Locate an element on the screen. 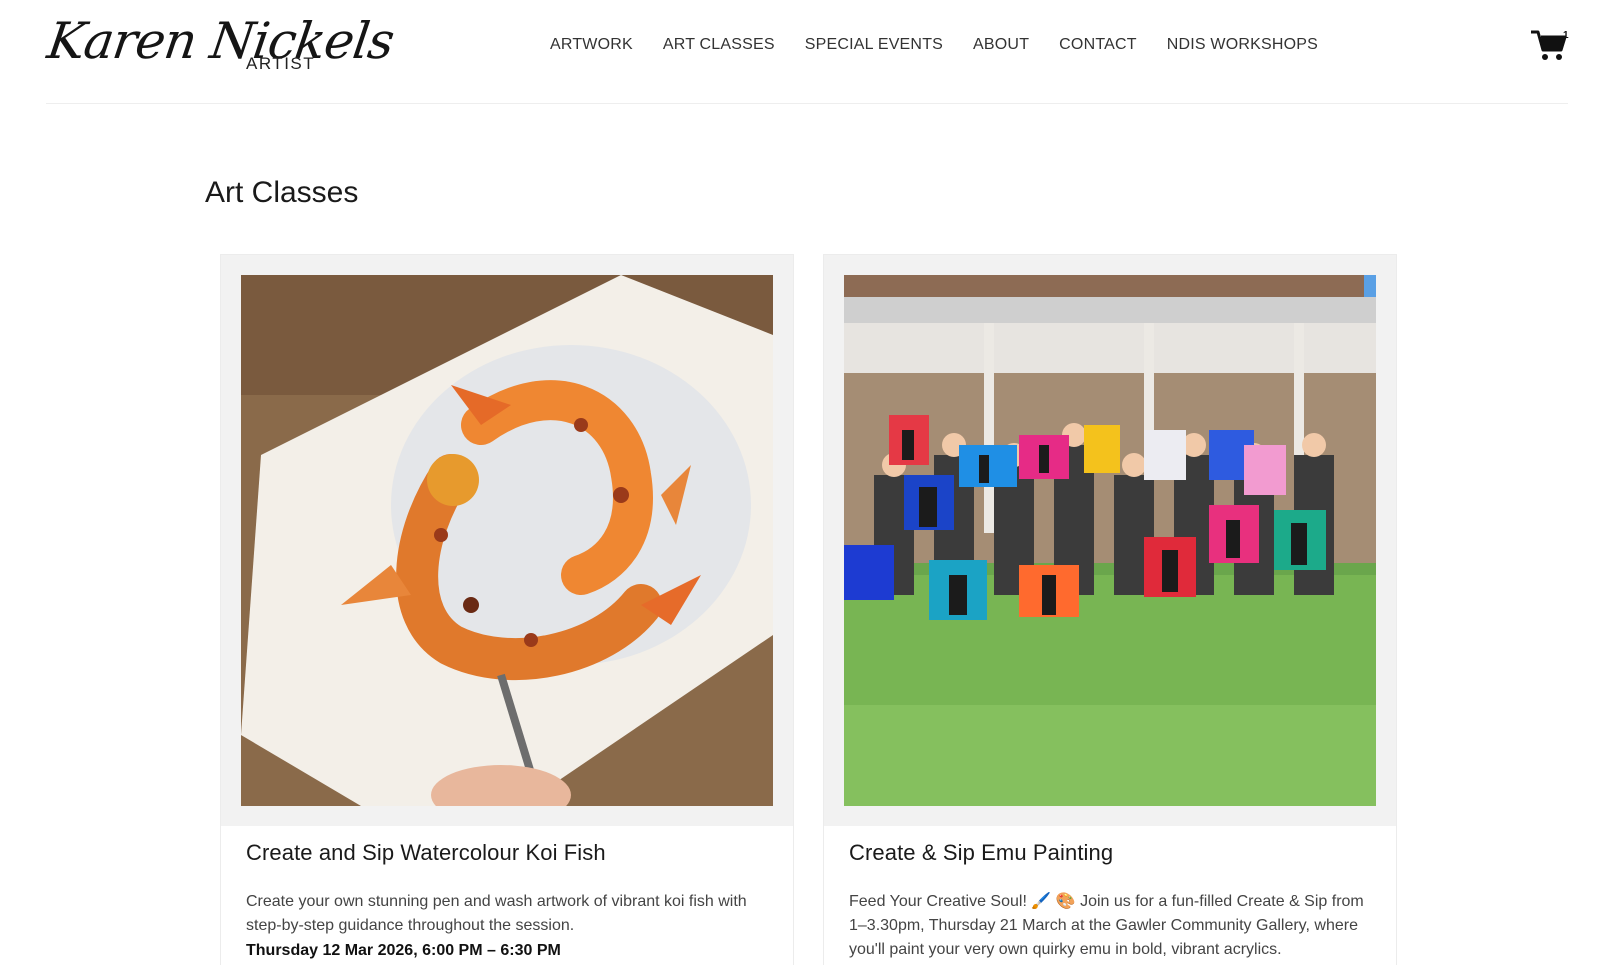  site-logo: Karen Nickels ARTIST is located at coordinates (220, 48).